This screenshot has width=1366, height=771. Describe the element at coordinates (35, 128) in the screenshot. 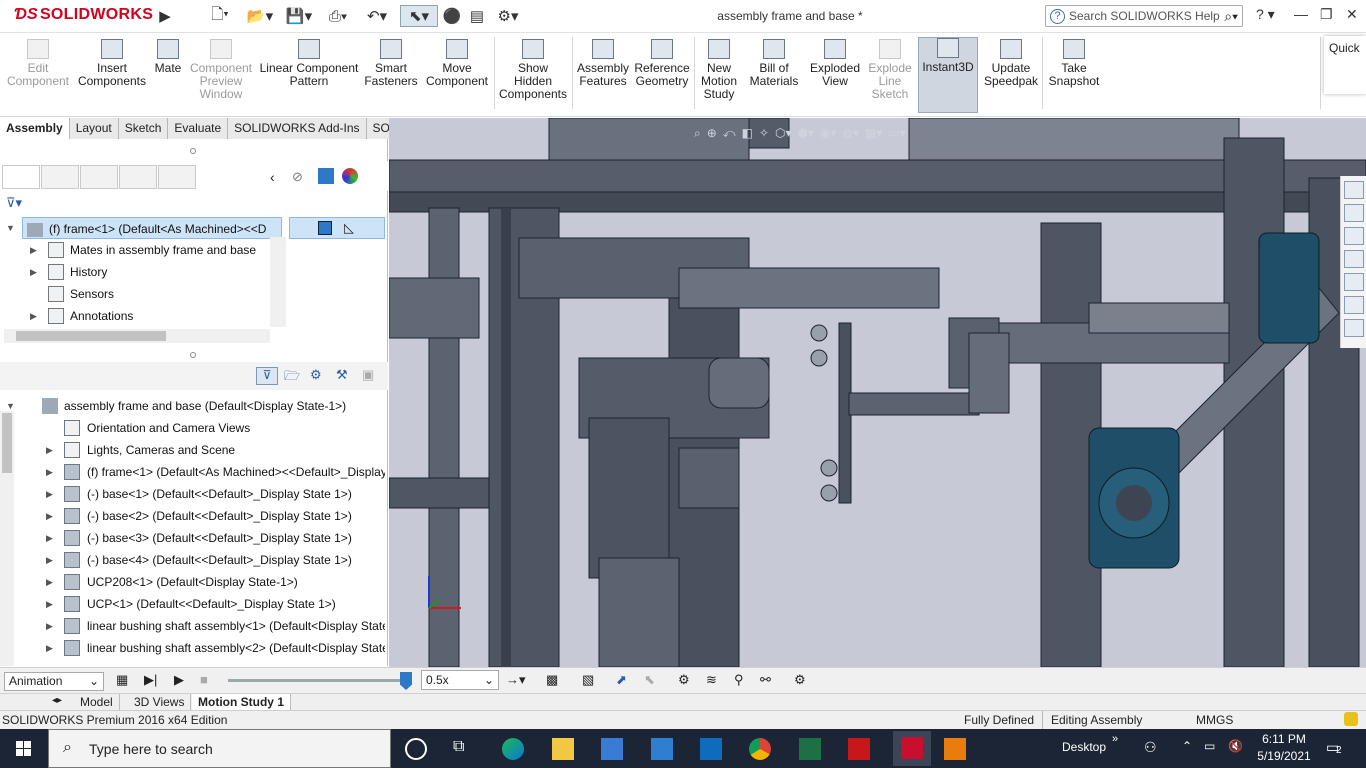

I see `tab-assembly: Assembly` at that location.